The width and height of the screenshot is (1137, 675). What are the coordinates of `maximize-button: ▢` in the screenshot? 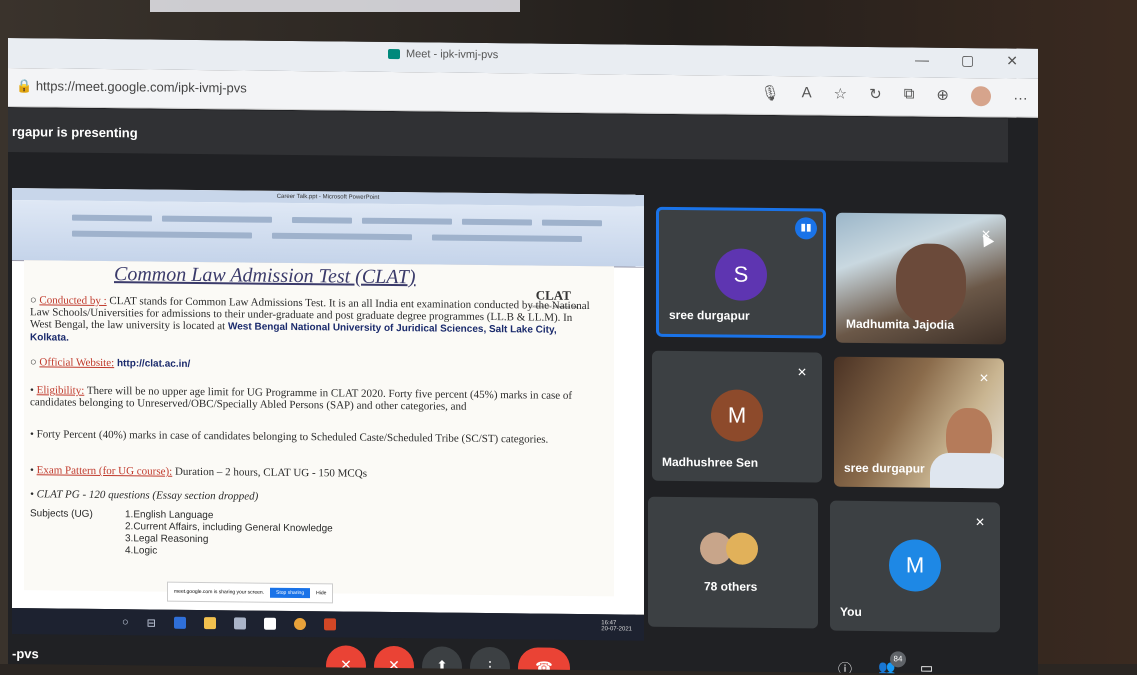 It's located at (967, 60).